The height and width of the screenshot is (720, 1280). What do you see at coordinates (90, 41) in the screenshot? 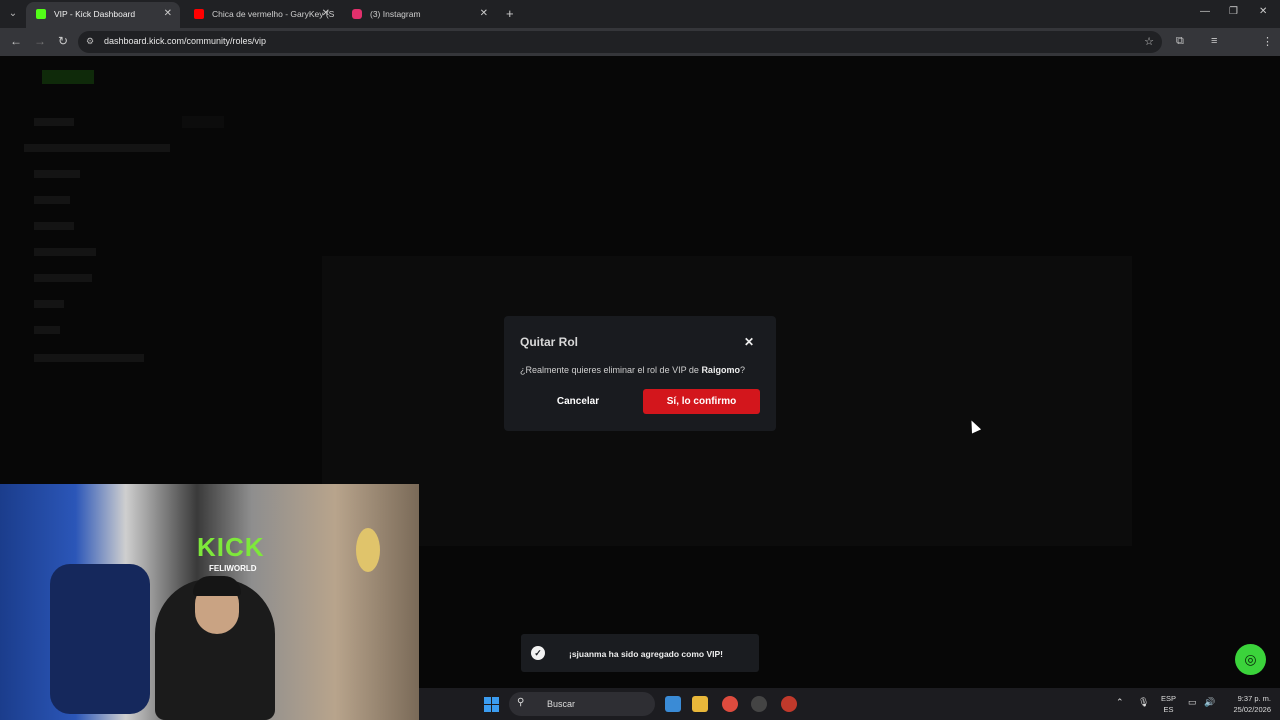
I see `site-info-icon: ⚙` at bounding box center [90, 41].